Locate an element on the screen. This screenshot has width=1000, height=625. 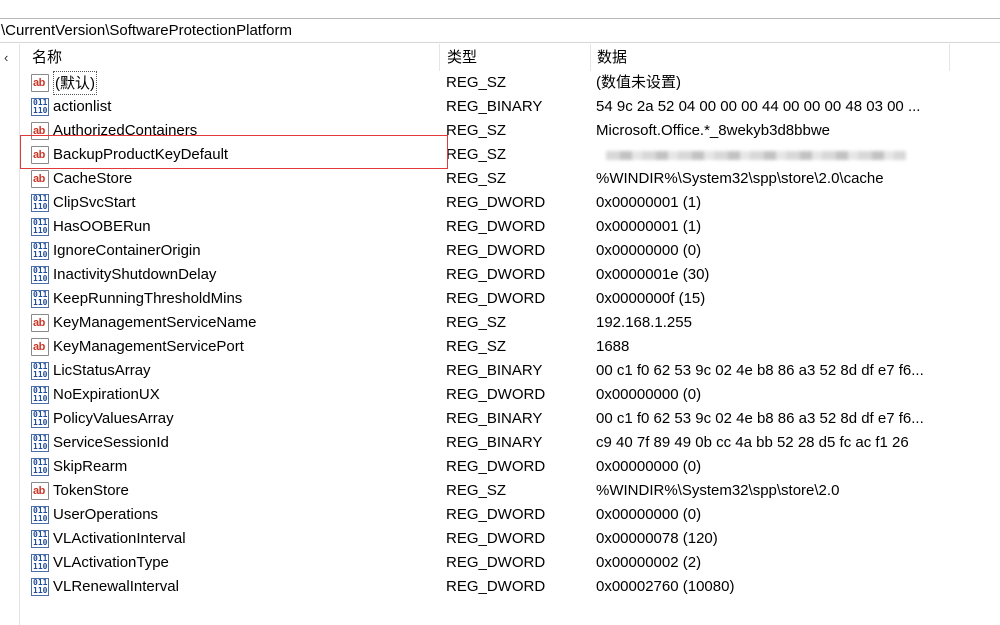
value-data: 0x00000002 (2) is located at coordinates (649, 562).